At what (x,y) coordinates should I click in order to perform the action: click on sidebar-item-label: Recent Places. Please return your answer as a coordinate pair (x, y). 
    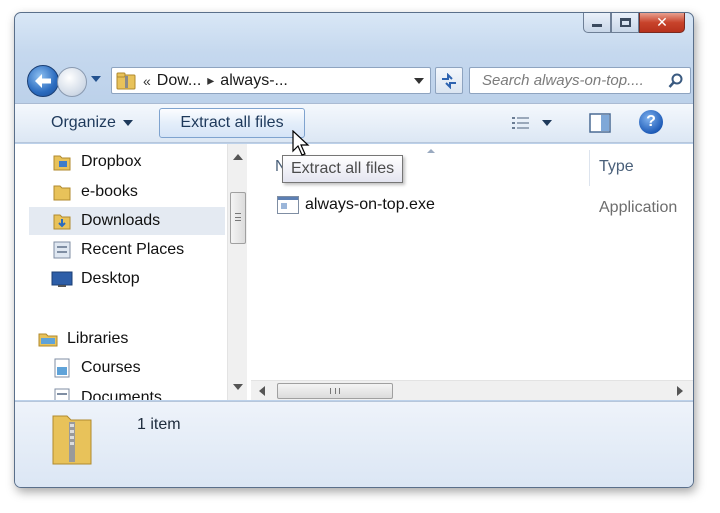
    Looking at the image, I should click on (133, 249).